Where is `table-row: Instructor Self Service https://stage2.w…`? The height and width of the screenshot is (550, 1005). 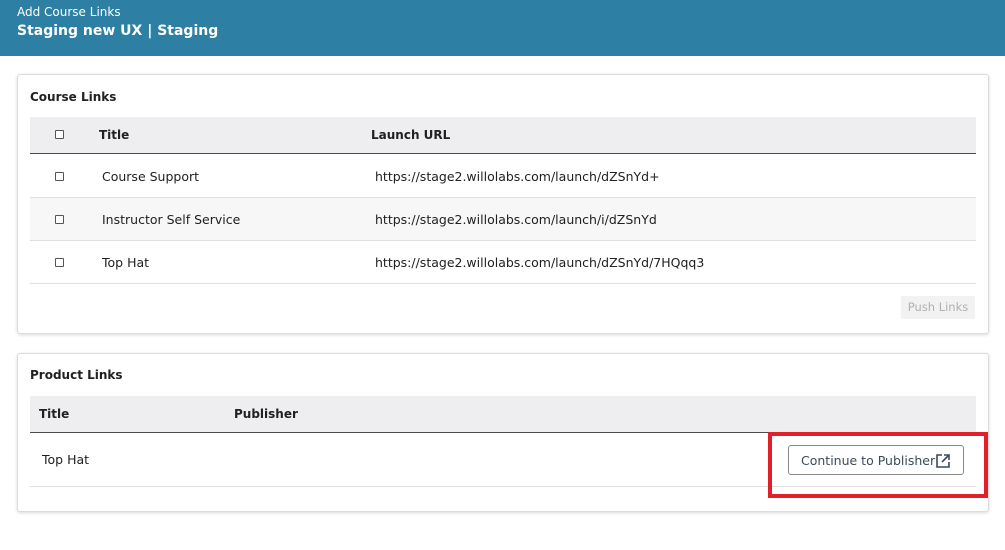 table-row: Instructor Self Service https://stage2.w… is located at coordinates (503, 219).